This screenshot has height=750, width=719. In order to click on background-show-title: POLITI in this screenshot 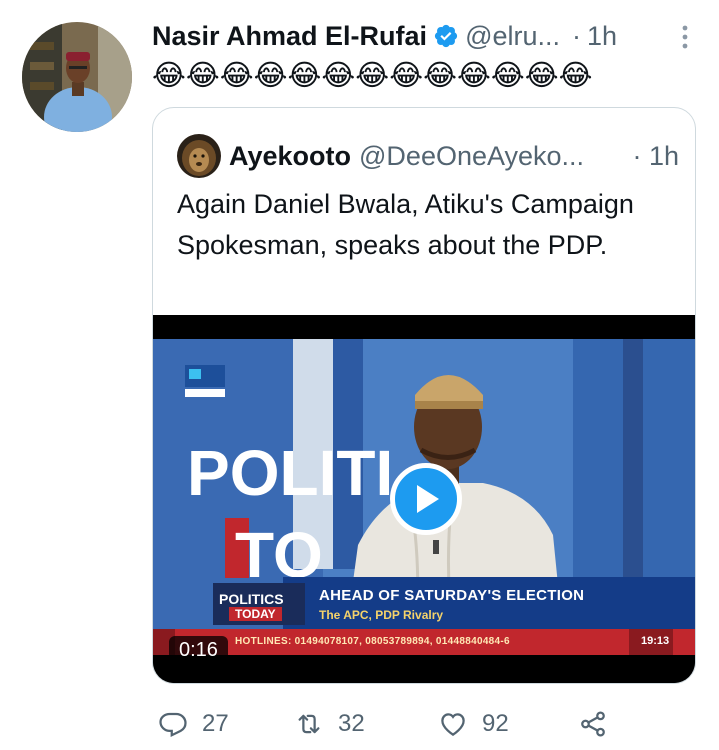, I will do `click(290, 473)`.